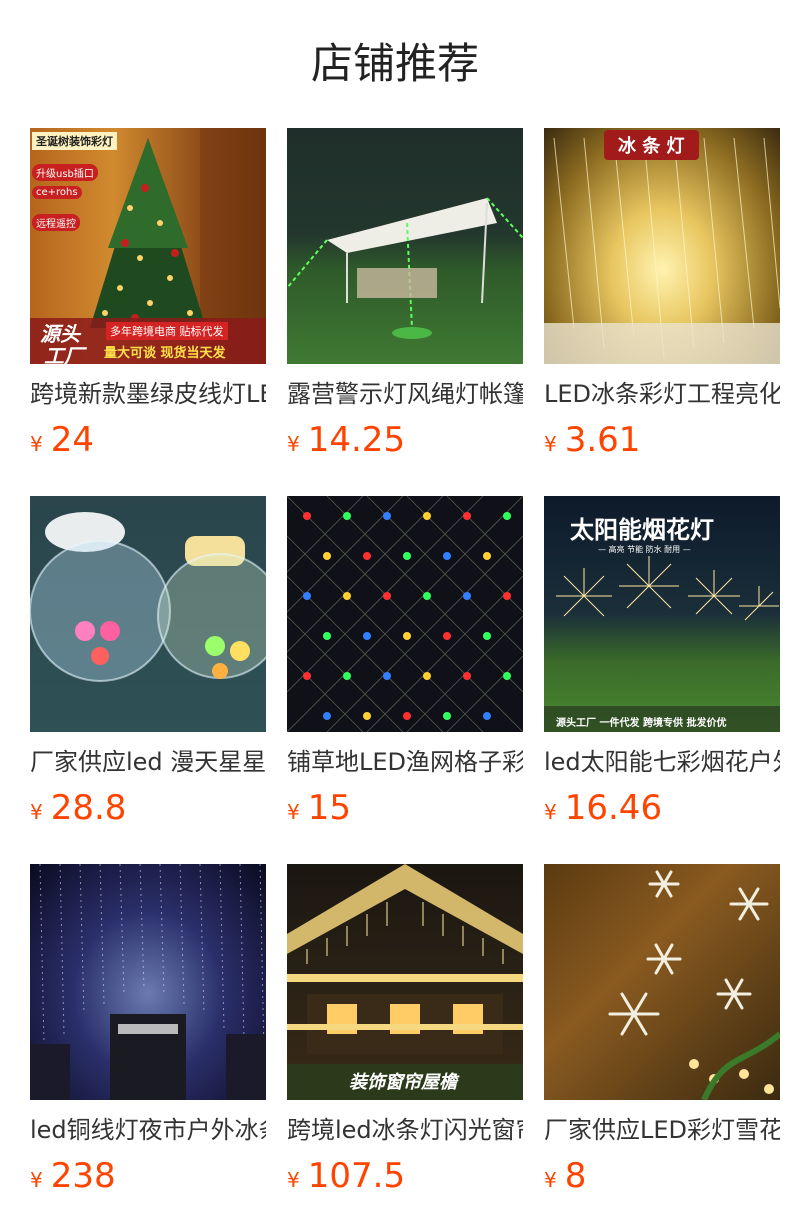 The width and height of the screenshot is (790, 1232). Describe the element at coordinates (148, 1176) in the screenshot. I see `product-price: ¥238` at that location.